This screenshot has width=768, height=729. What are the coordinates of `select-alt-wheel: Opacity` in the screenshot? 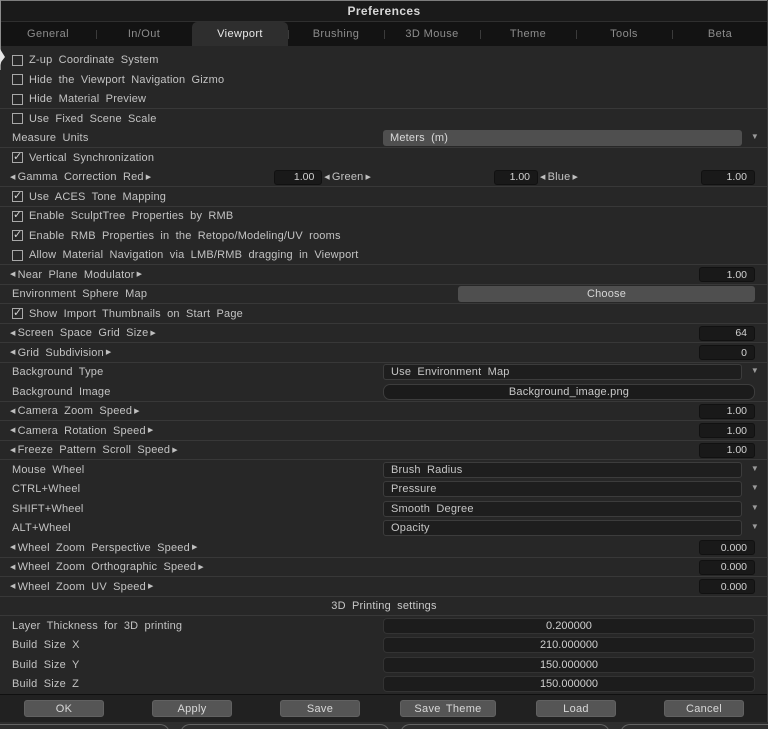 It's located at (562, 528).